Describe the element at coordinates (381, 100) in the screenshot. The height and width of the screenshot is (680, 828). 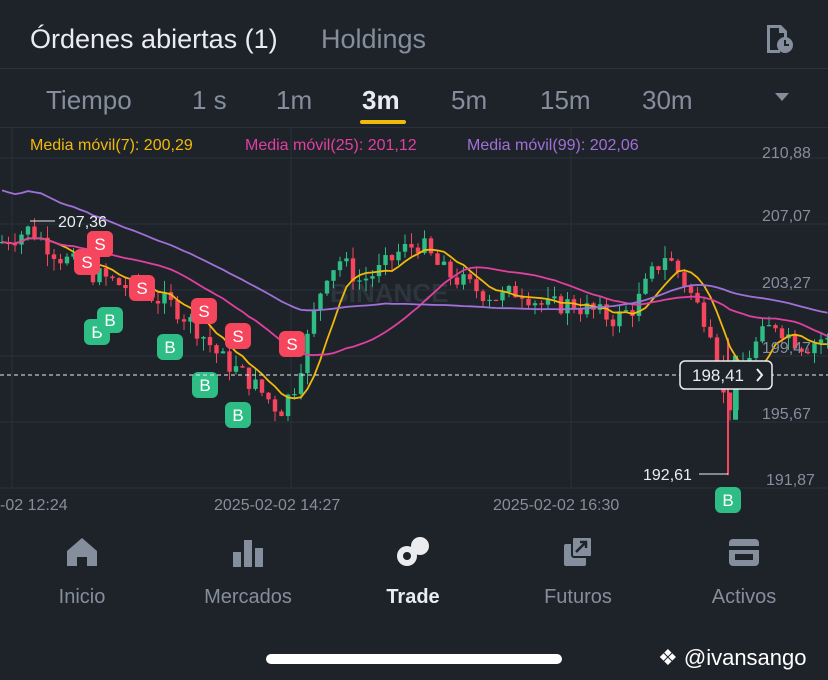
I see `timeframe-3m: 3m` at that location.